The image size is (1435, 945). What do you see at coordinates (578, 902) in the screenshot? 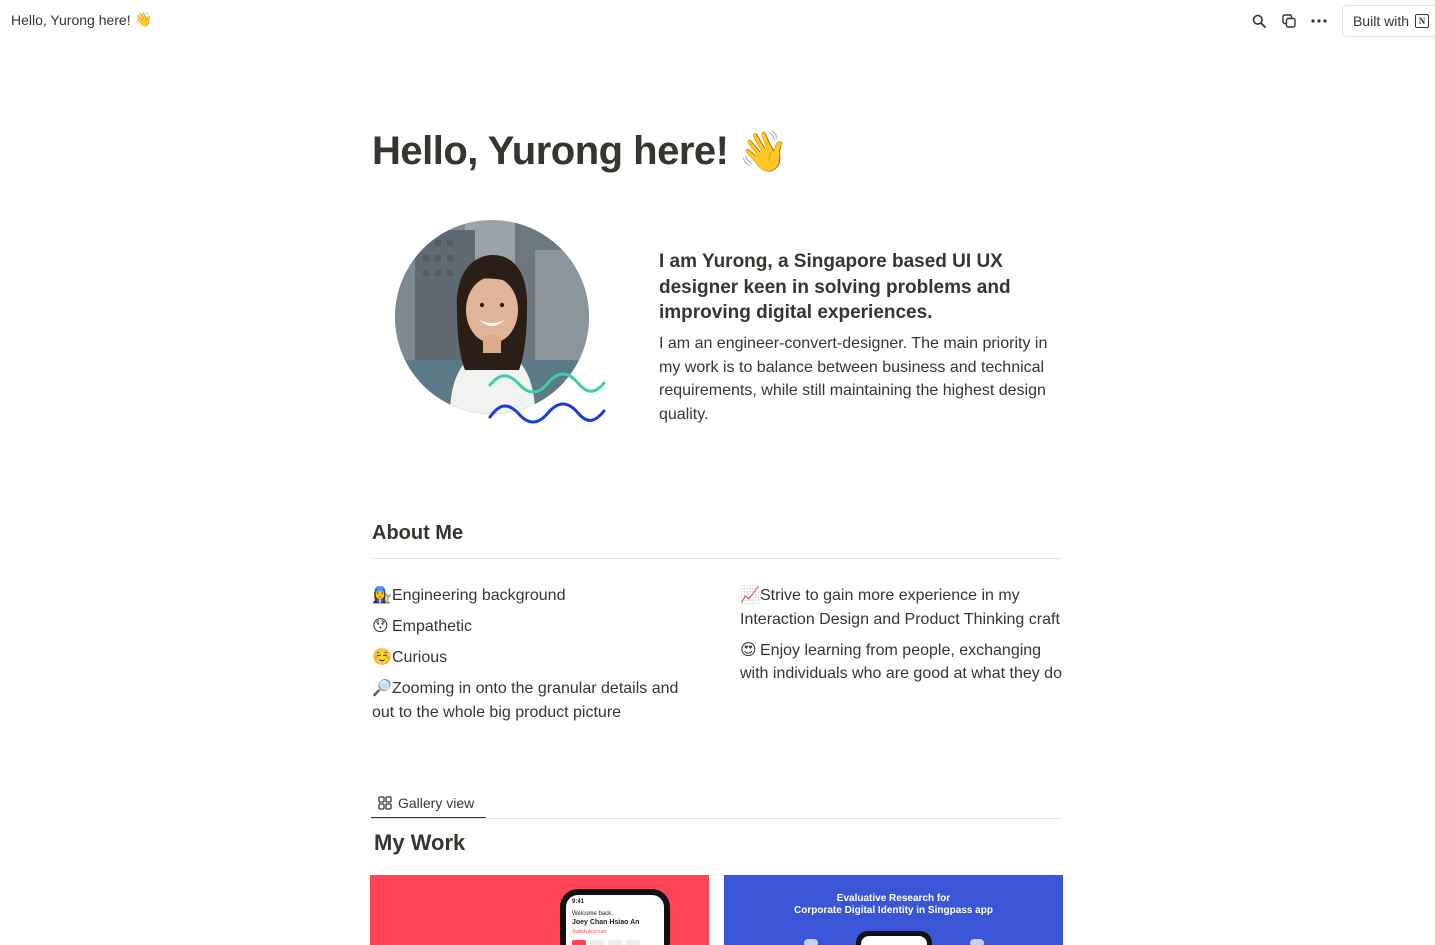
I see `phone-time: 9:41` at bounding box center [578, 902].